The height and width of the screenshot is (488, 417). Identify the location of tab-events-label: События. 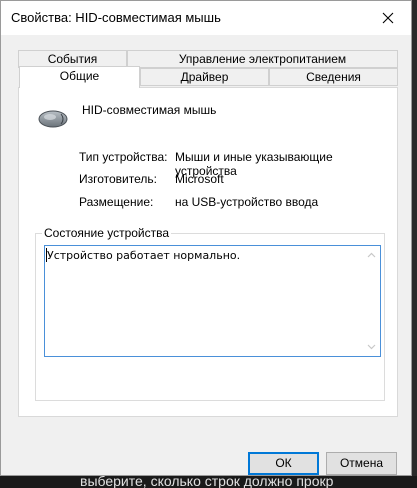
(72, 59).